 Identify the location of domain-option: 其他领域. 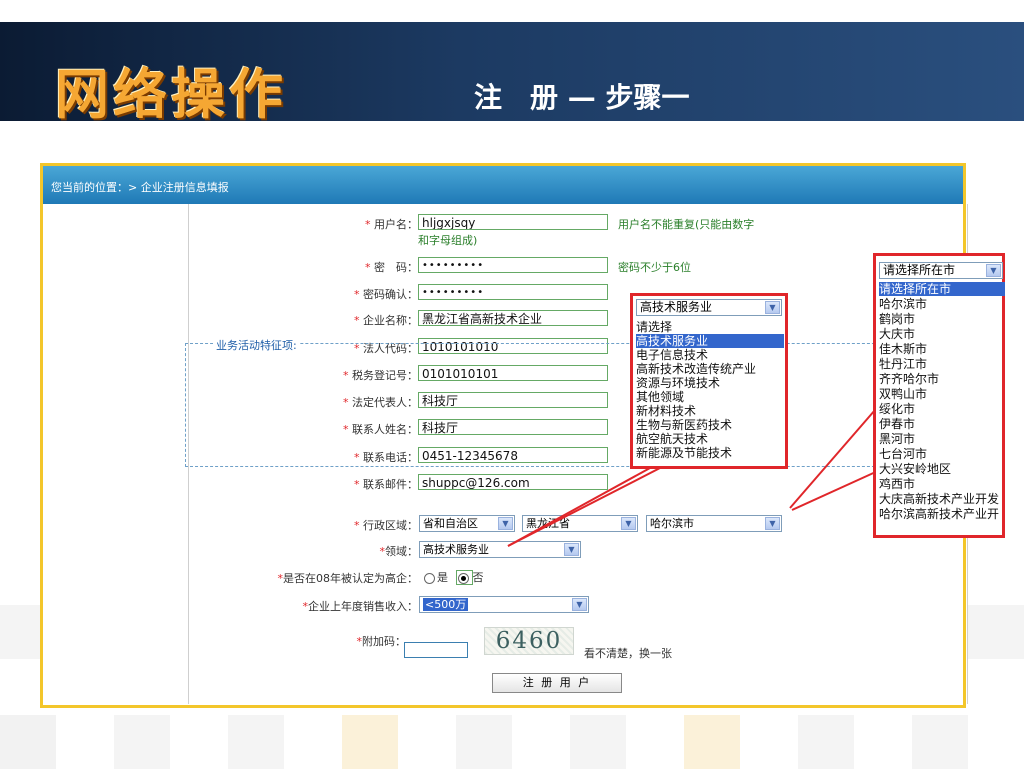
(710, 397).